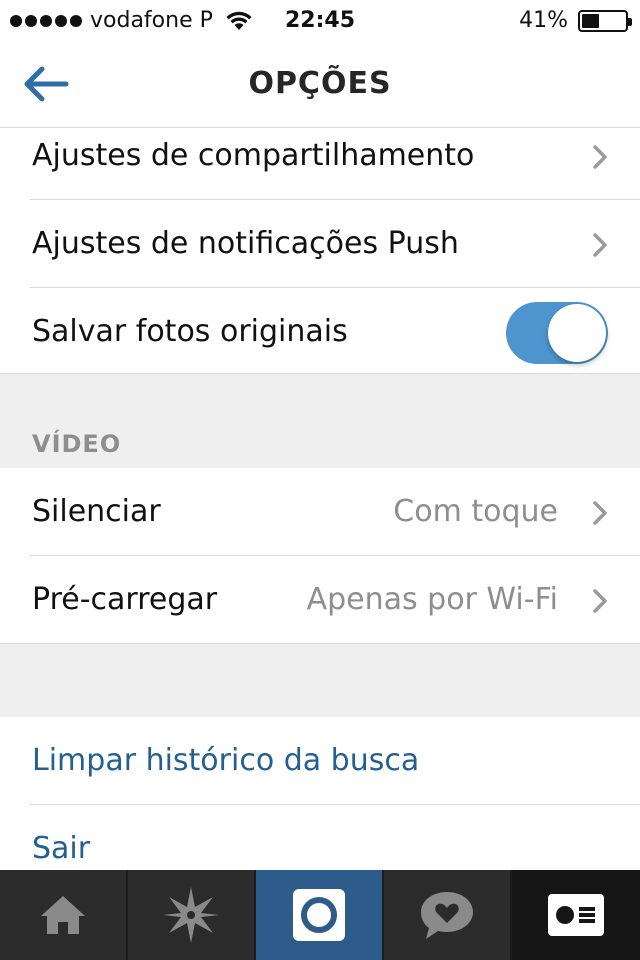 Image resolution: width=640 pixels, height=960 pixels. I want to click on video-section-gap: VÍDEO, so click(320, 421).